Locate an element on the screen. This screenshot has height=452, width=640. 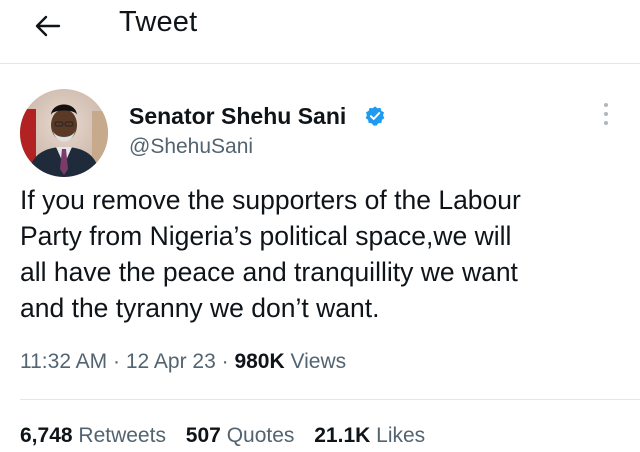
tweet-date: 12 Apr 23 is located at coordinates (171, 361).